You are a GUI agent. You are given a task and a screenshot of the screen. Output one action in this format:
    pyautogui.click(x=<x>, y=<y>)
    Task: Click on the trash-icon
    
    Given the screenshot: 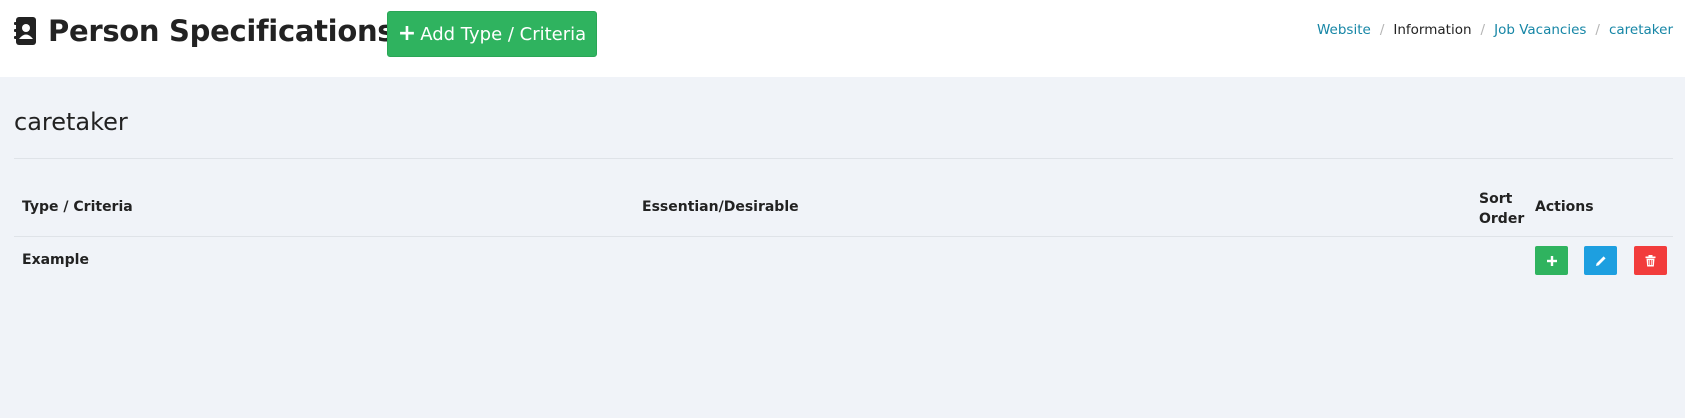 What is the action you would take?
    pyautogui.click(x=1650, y=260)
    